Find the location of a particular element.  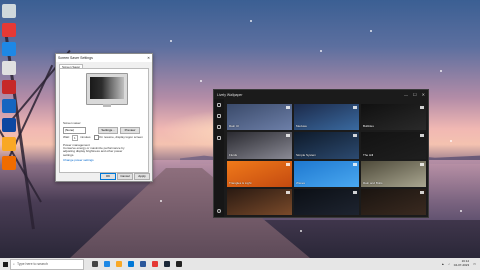

shield-icon is located at coordinates (9, 125).